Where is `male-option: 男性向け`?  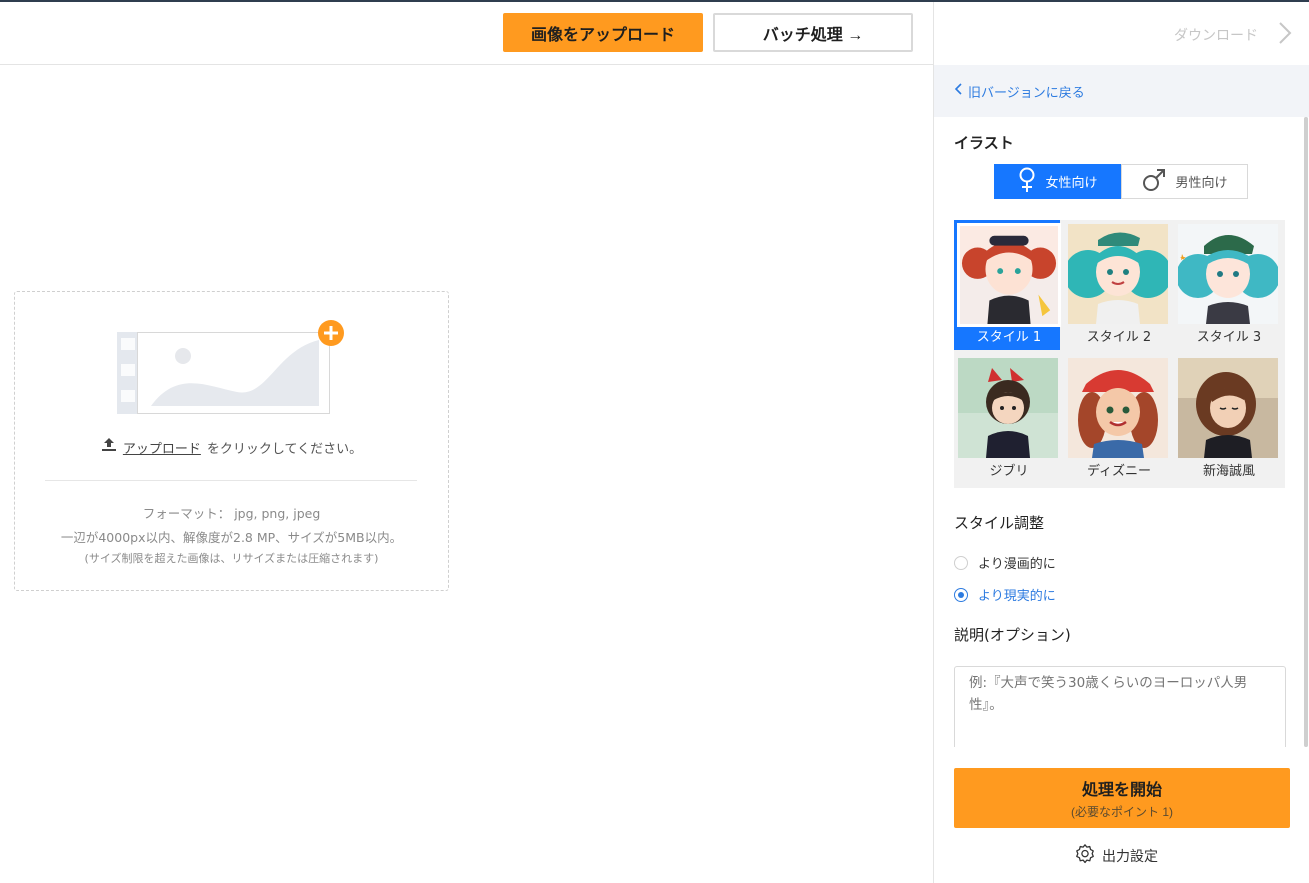
male-option: 男性向け is located at coordinates (1184, 181).